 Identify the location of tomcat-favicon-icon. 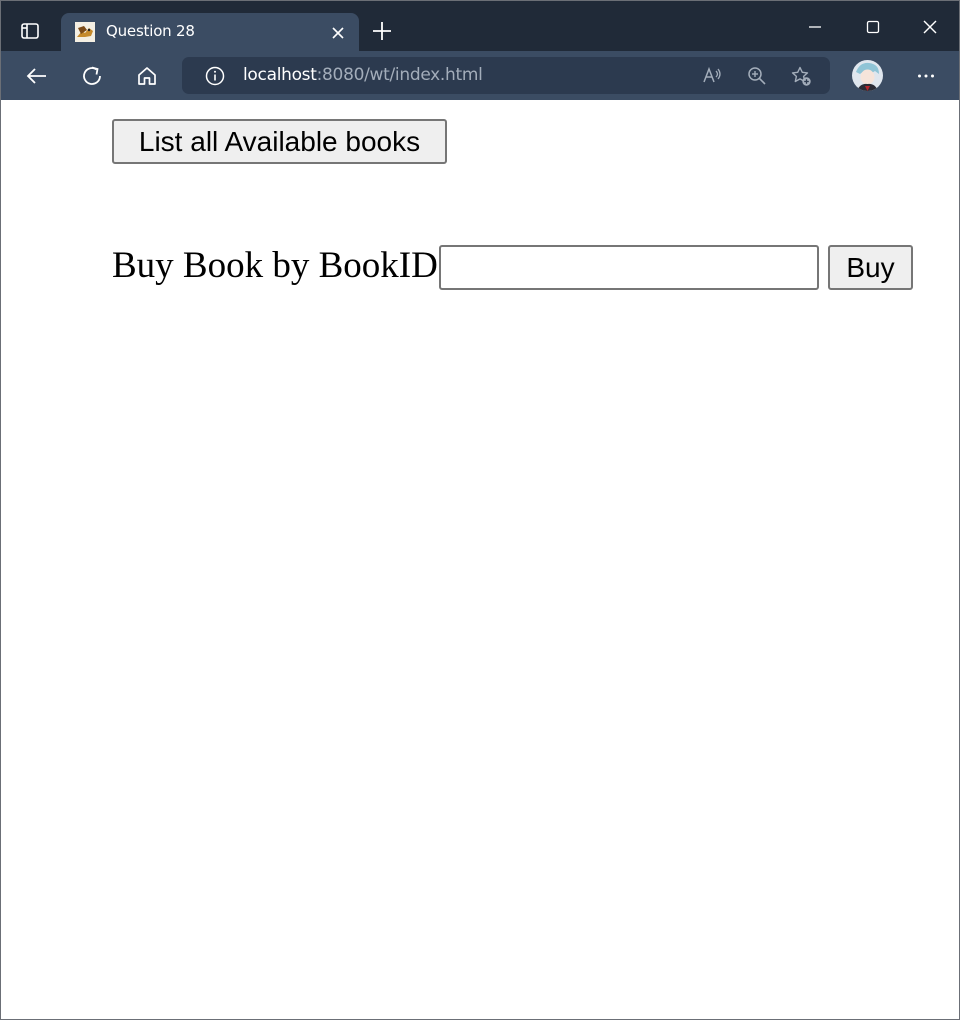
(85, 32).